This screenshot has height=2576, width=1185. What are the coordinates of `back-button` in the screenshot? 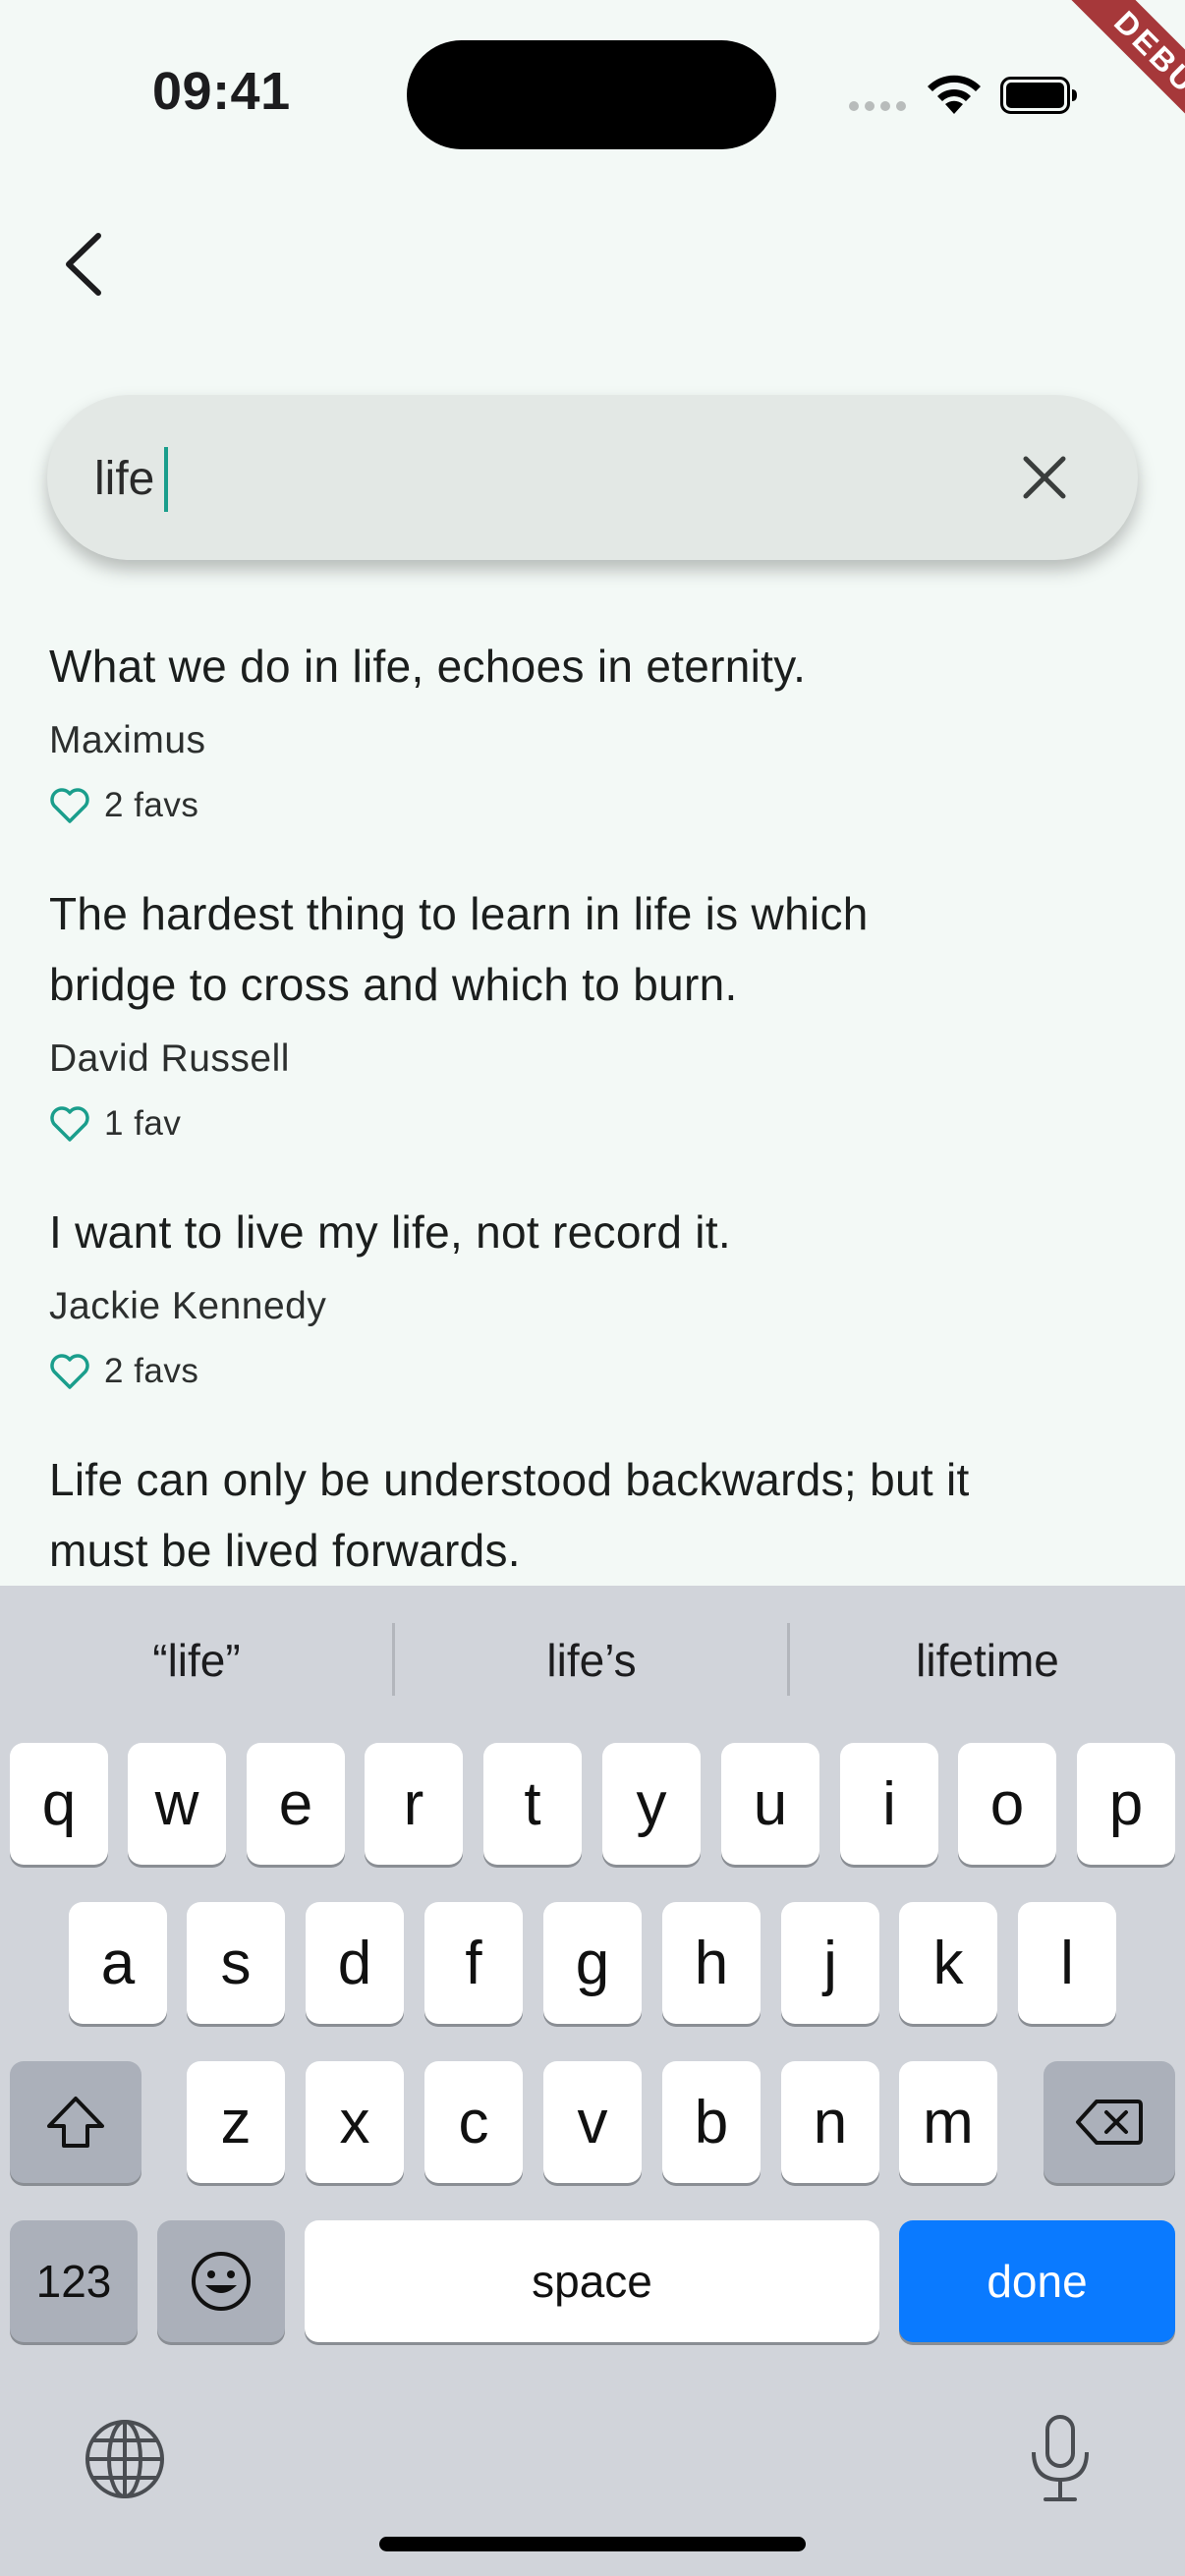 It's located at (83, 264).